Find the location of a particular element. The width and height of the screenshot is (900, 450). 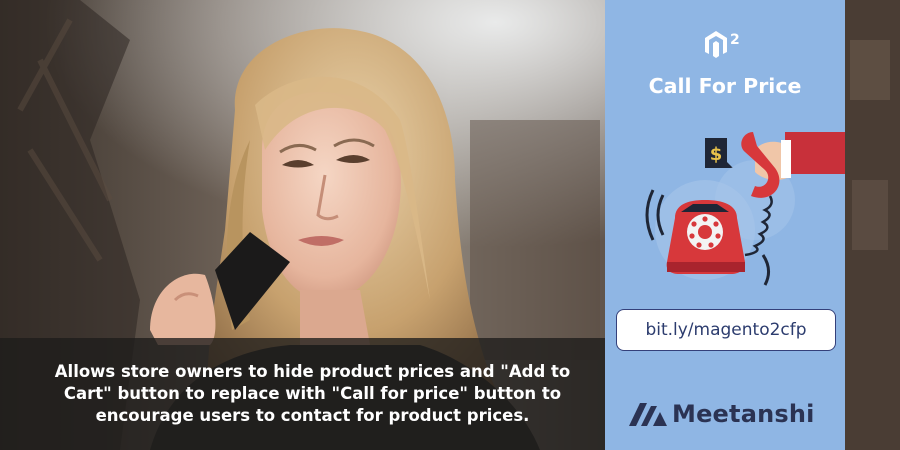

hand-receiver-icon is located at coordinates (793, 165).